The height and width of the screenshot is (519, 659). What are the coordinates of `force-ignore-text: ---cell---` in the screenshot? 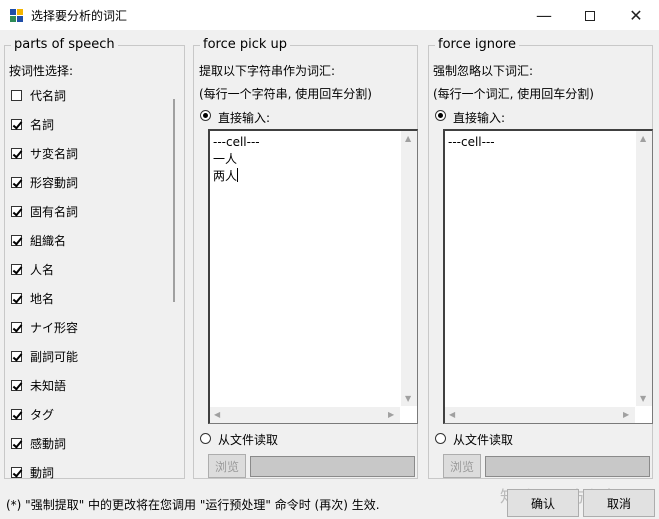 It's located at (471, 142).